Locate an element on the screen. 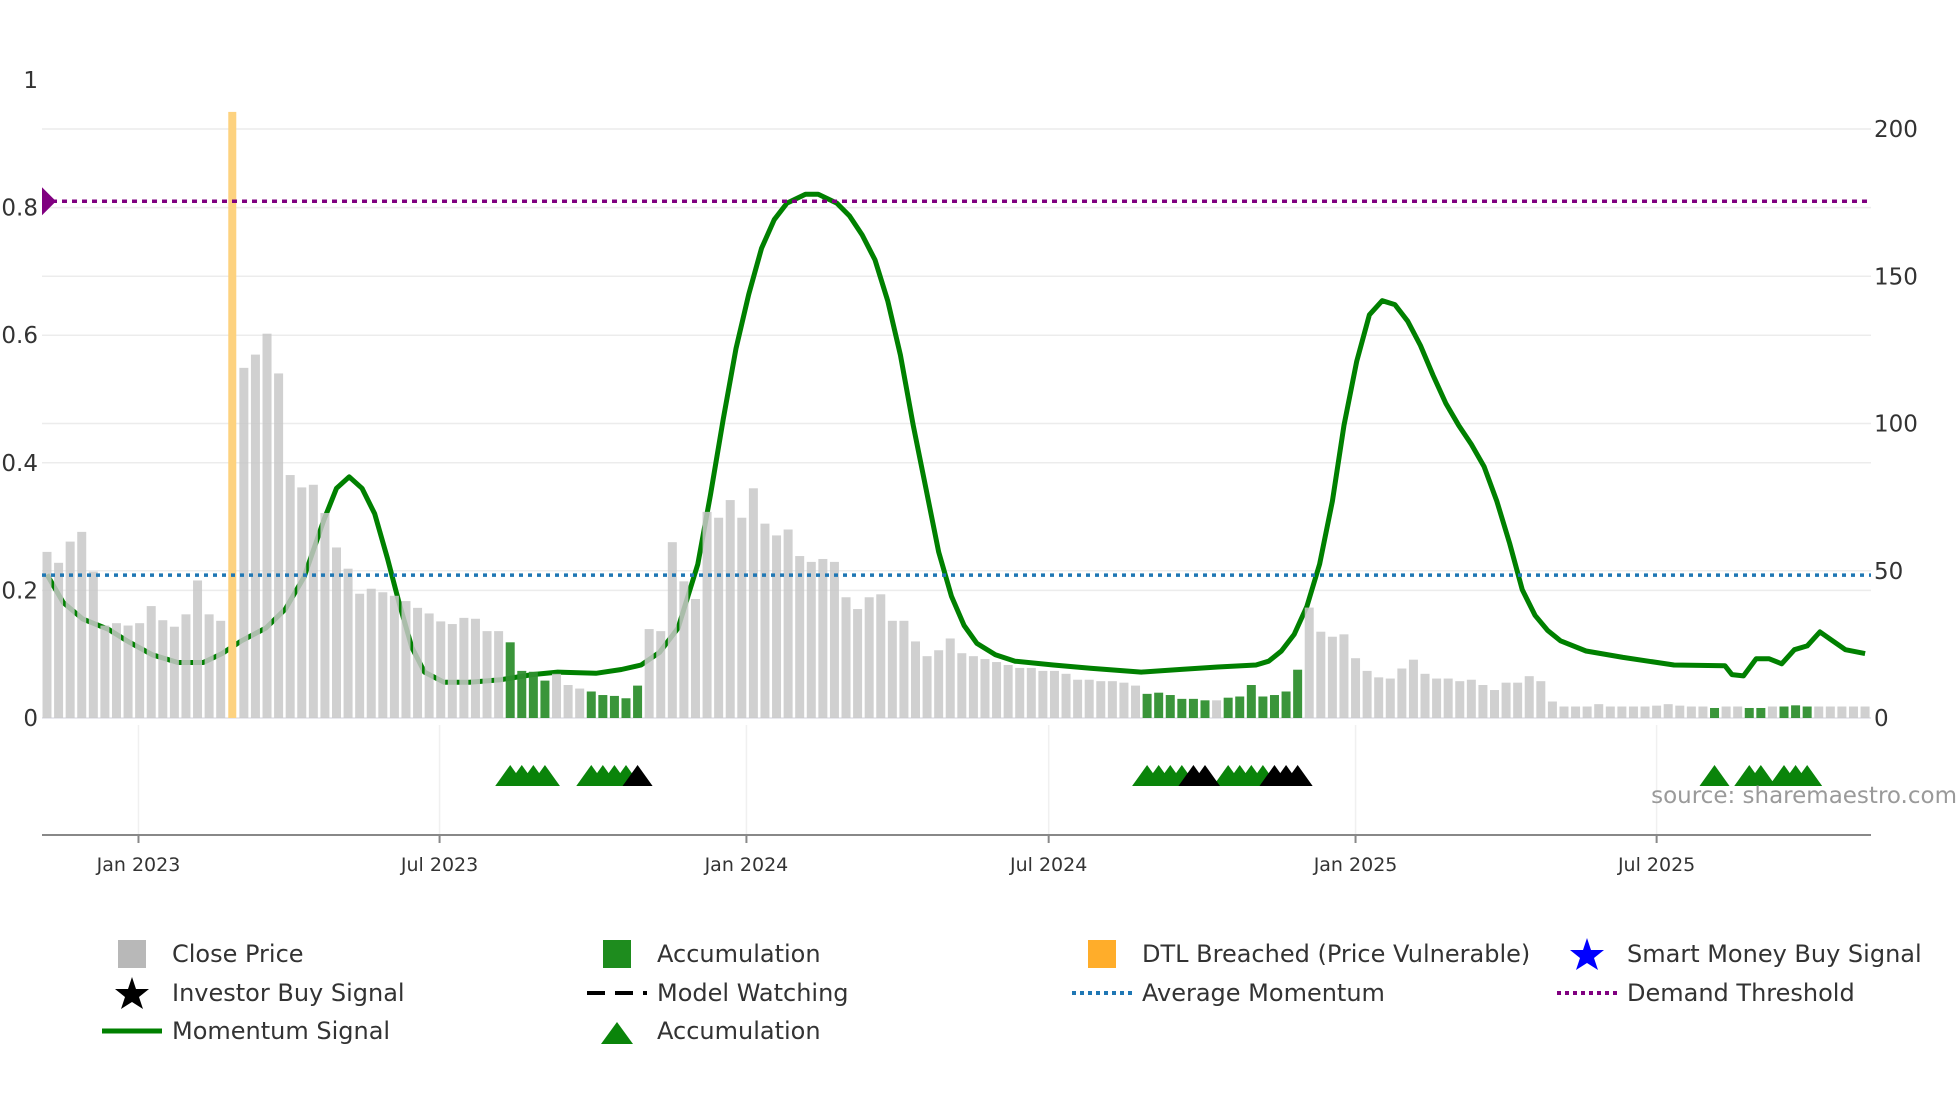  legend-item-blue-star: Smart Money Buy Signal is located at coordinates (1738, 954).